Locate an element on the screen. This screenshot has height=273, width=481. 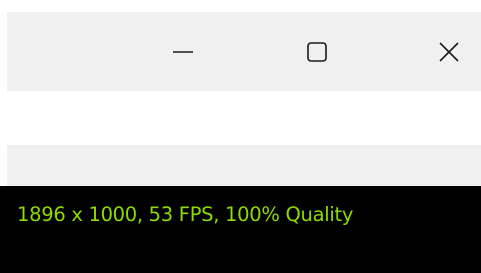
minimize-button is located at coordinates (183, 51).